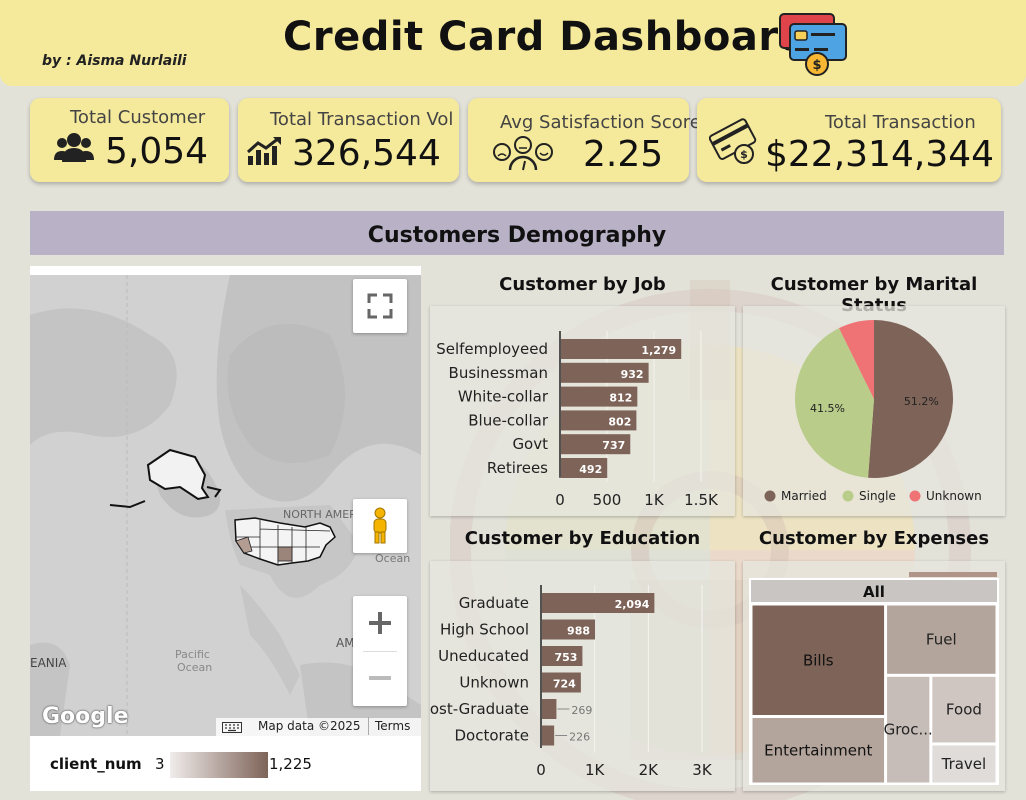 This screenshot has height=800, width=1026. Describe the element at coordinates (578, 631) in the screenshot. I see `data-label: 988` at that location.